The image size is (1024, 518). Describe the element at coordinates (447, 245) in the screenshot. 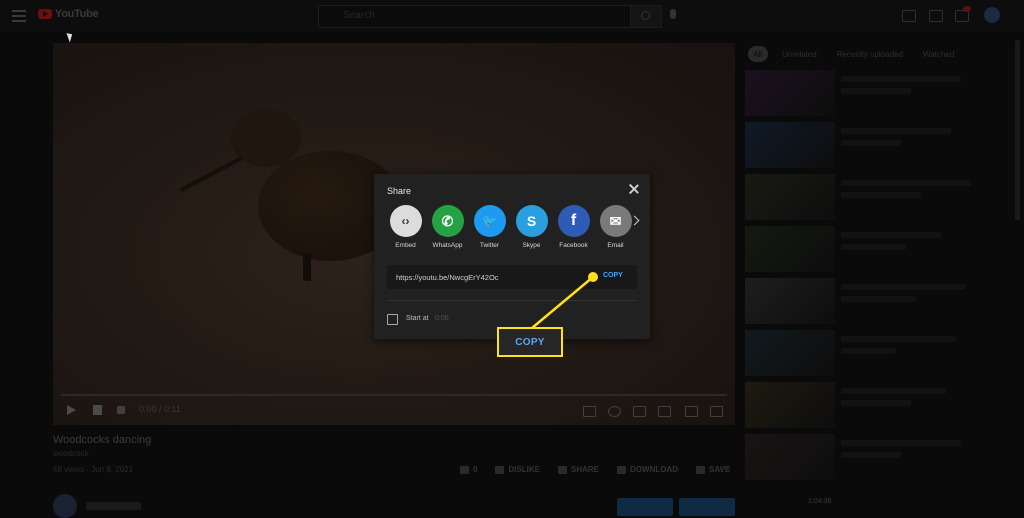

I see `share-label: WhatsApp` at that location.